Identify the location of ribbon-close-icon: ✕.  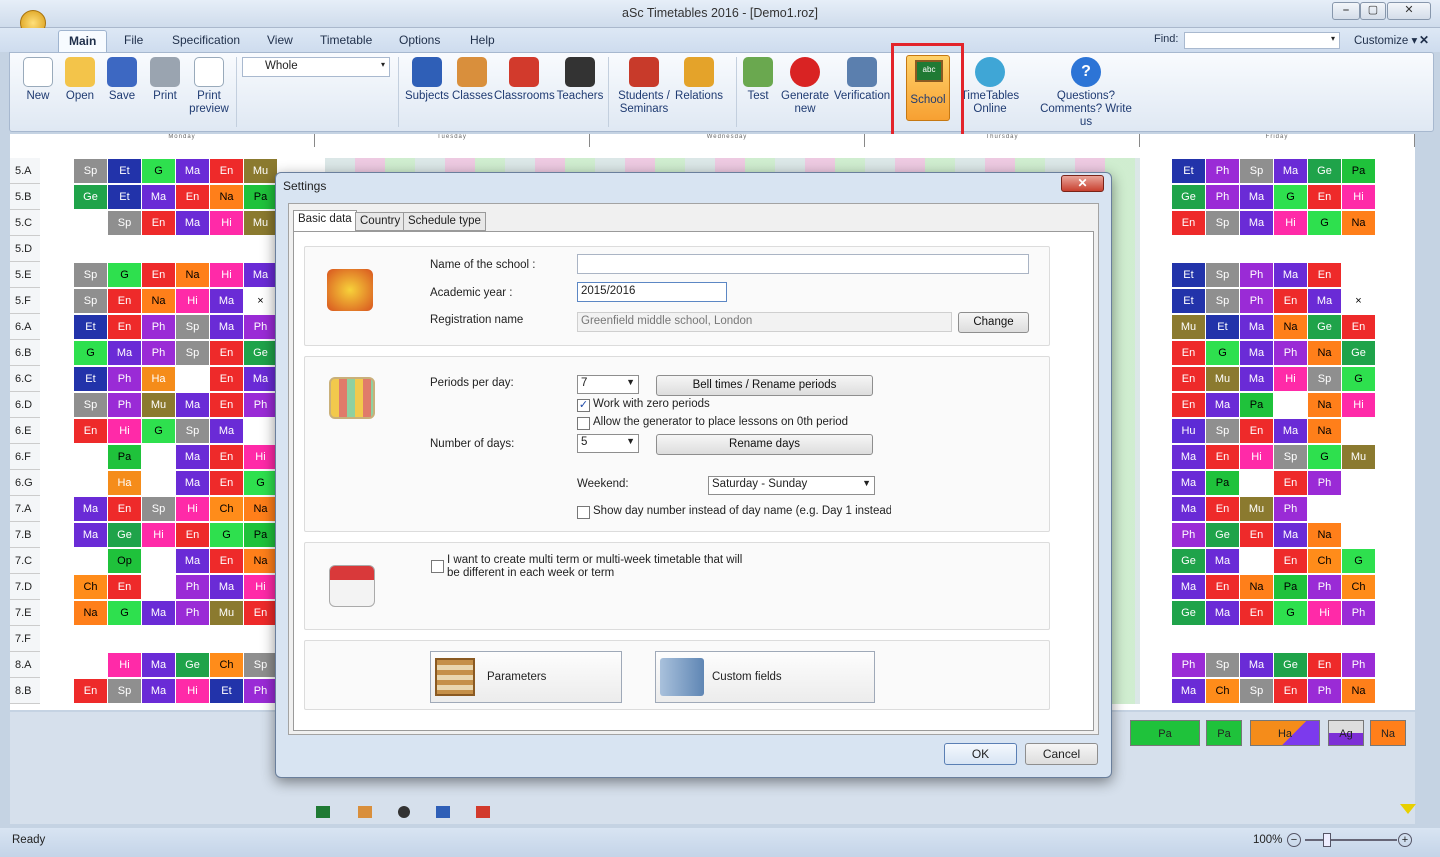
(1424, 40).